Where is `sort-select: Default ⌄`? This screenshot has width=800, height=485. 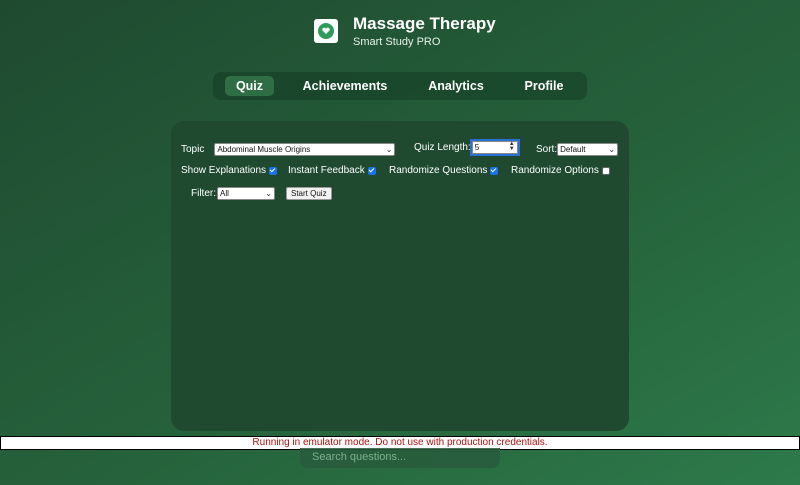
sort-select: Default ⌄ is located at coordinates (588, 149).